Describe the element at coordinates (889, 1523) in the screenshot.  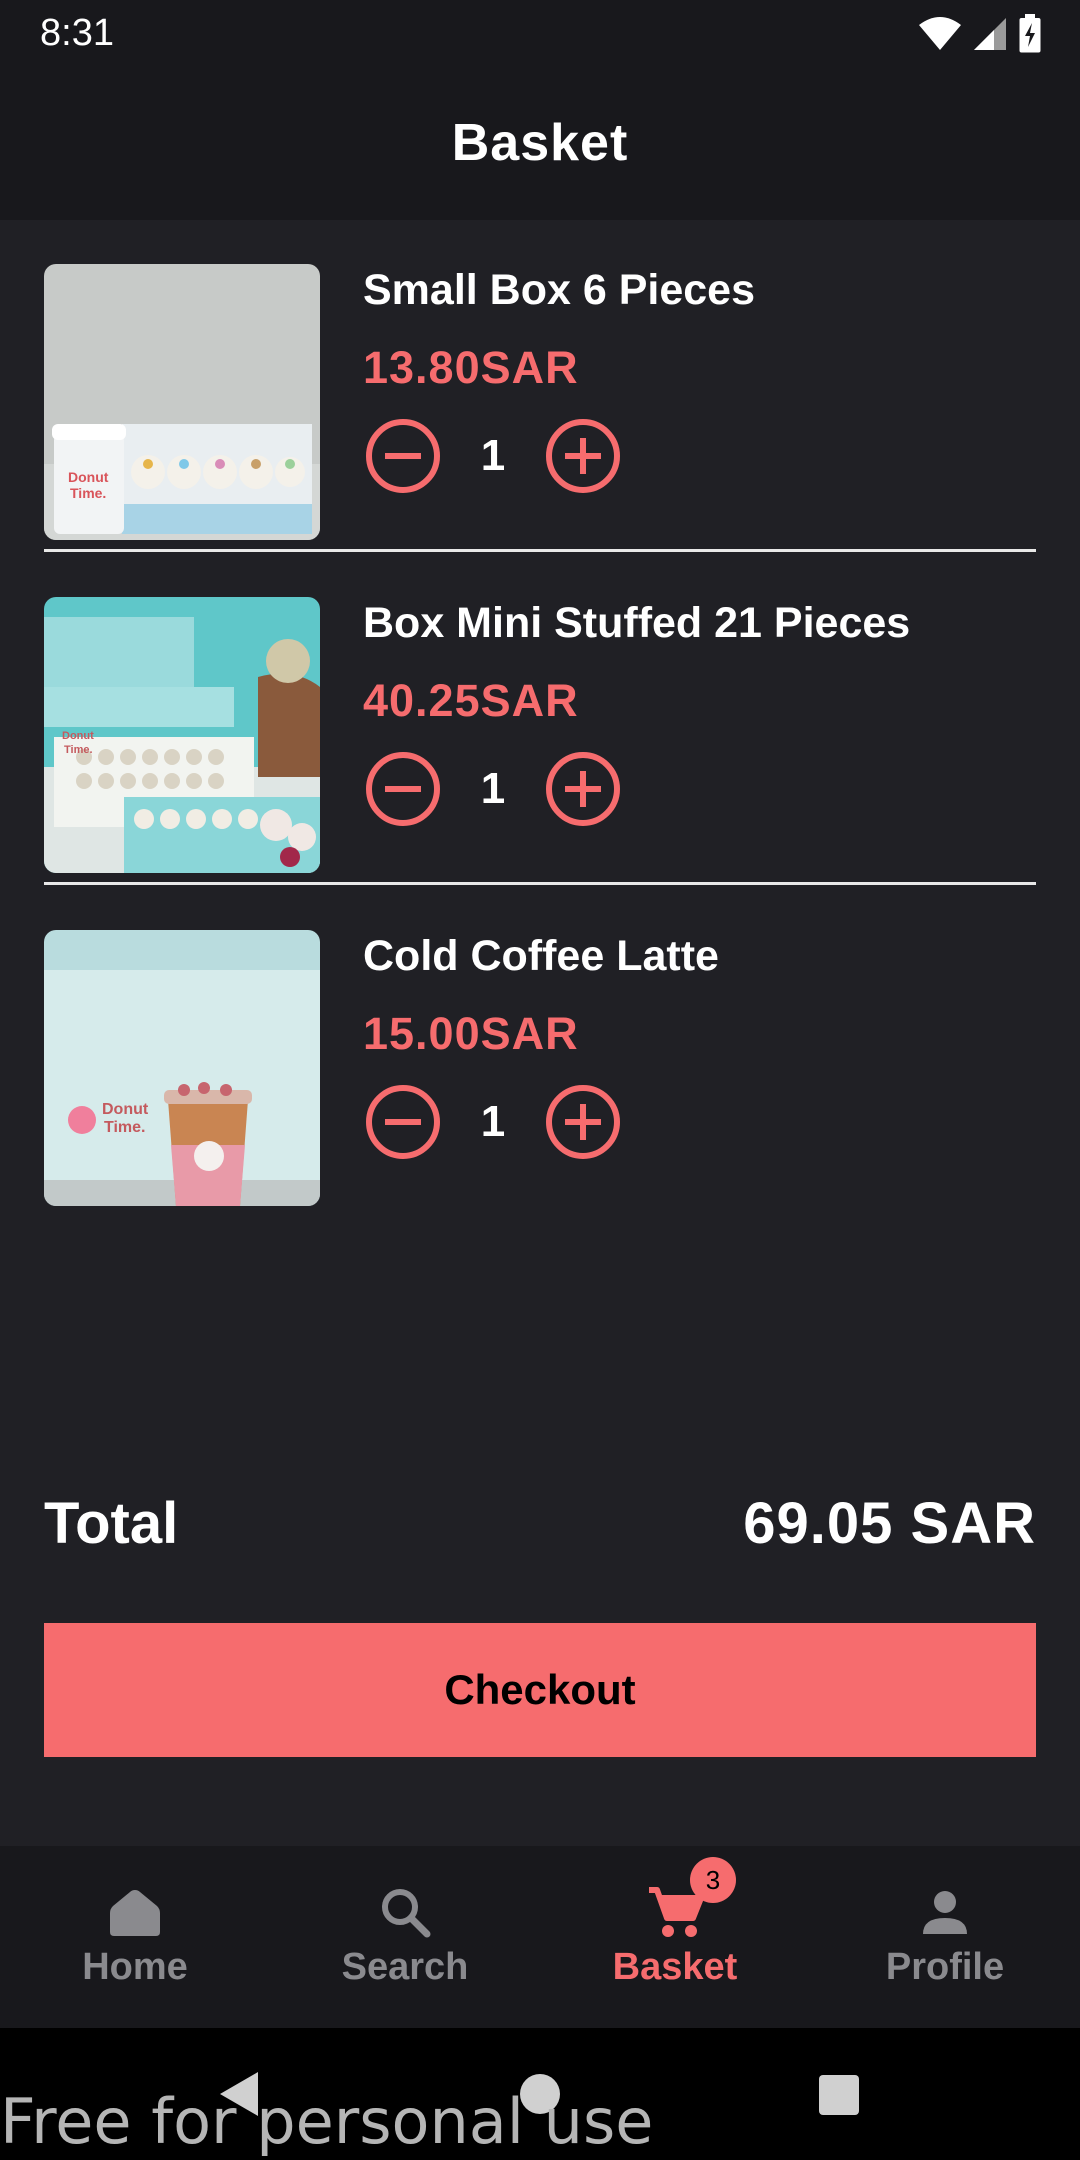
I see `total-value: 69.05 SAR` at that location.